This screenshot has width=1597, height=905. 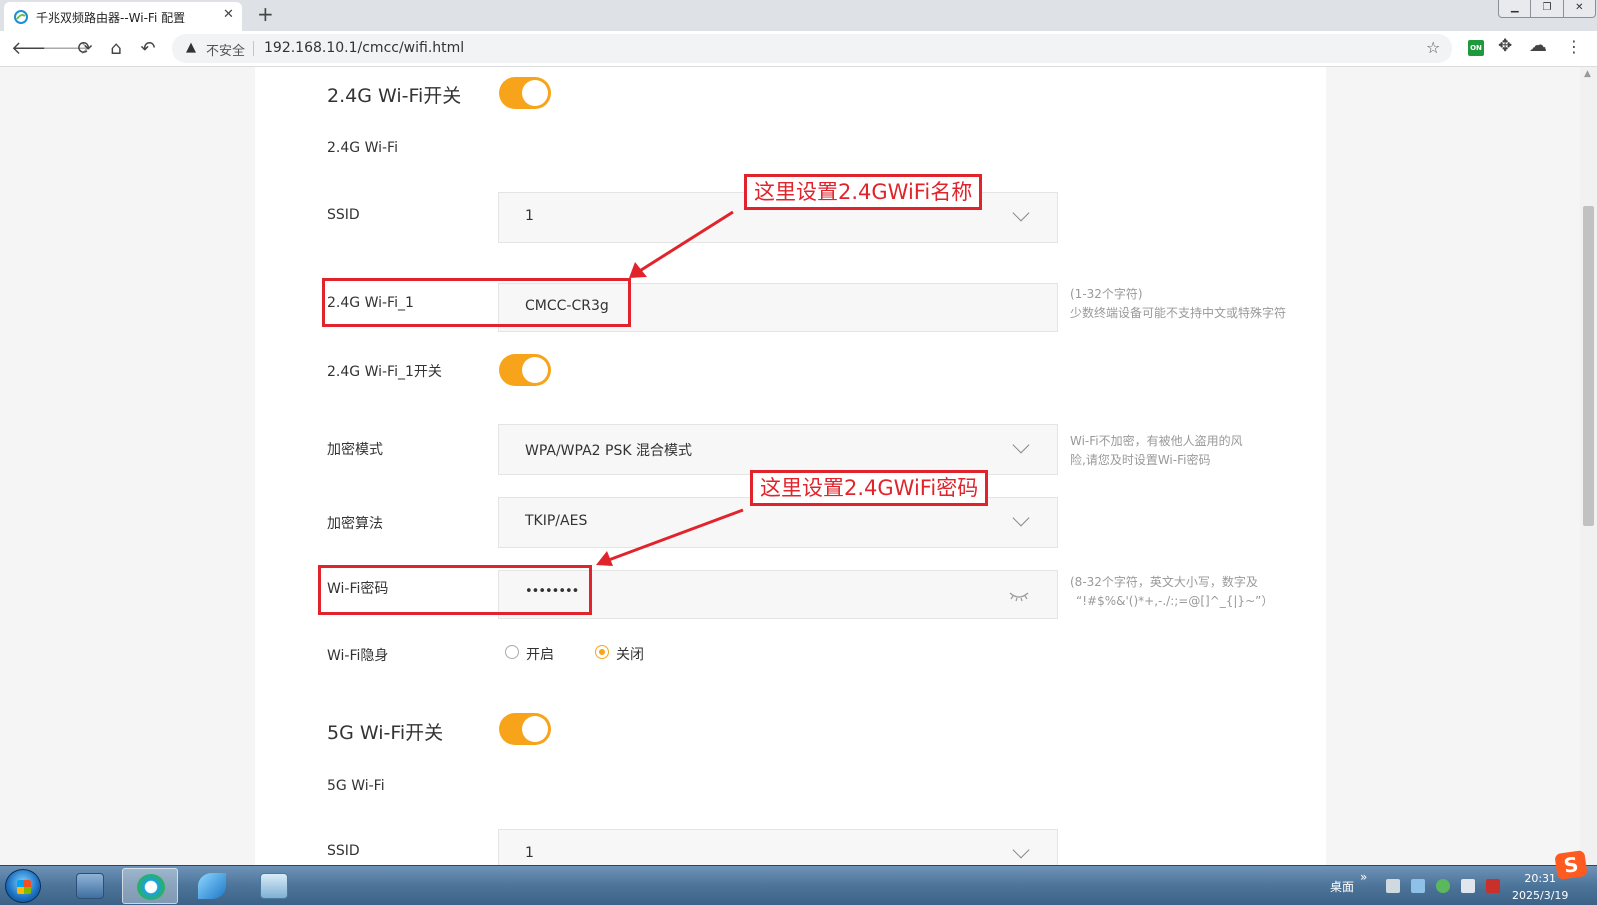 I want to click on scrollbar-thumb, so click(x=1588, y=366).